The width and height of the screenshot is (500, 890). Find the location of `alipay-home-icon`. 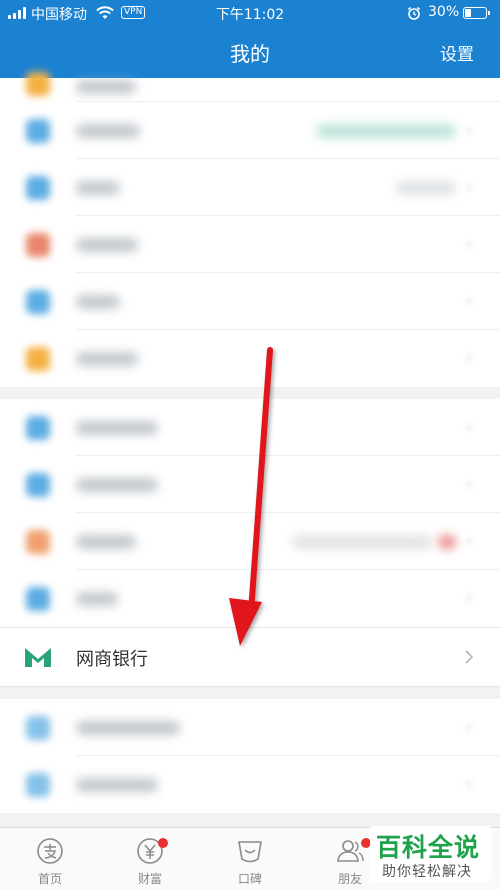

alipay-home-icon is located at coordinates (50, 851).